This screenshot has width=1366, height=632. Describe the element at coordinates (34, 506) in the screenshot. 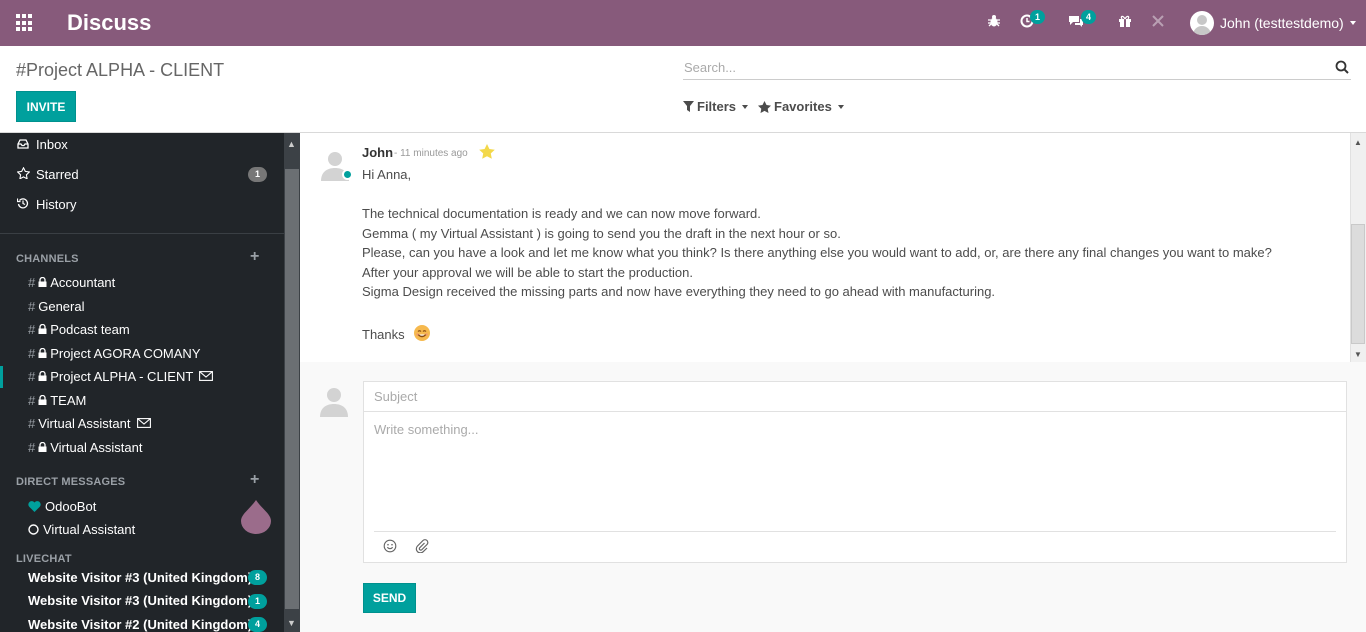

I see `heart-icon` at that location.